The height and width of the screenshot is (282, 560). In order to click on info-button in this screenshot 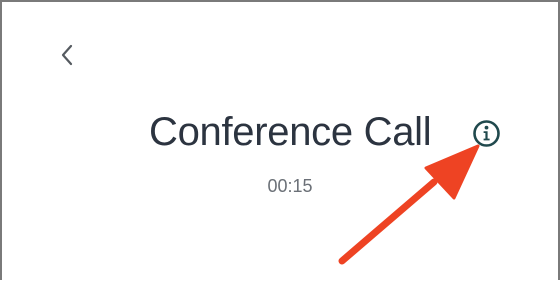, I will do `click(486, 133)`.